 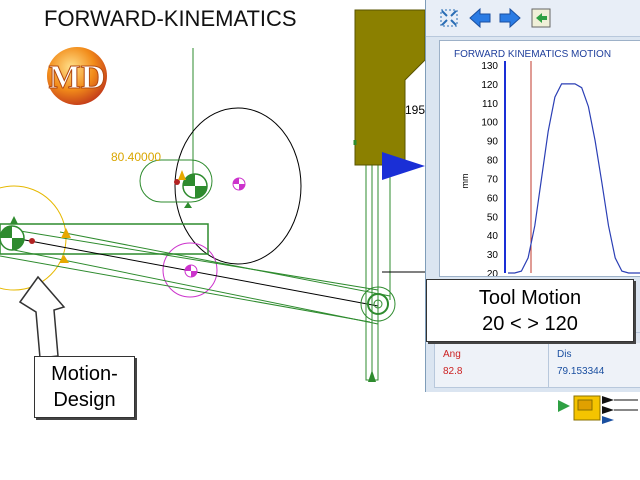 What do you see at coordinates (489, 66) in the screenshot?
I see `y-tick-label: 130` at bounding box center [489, 66].